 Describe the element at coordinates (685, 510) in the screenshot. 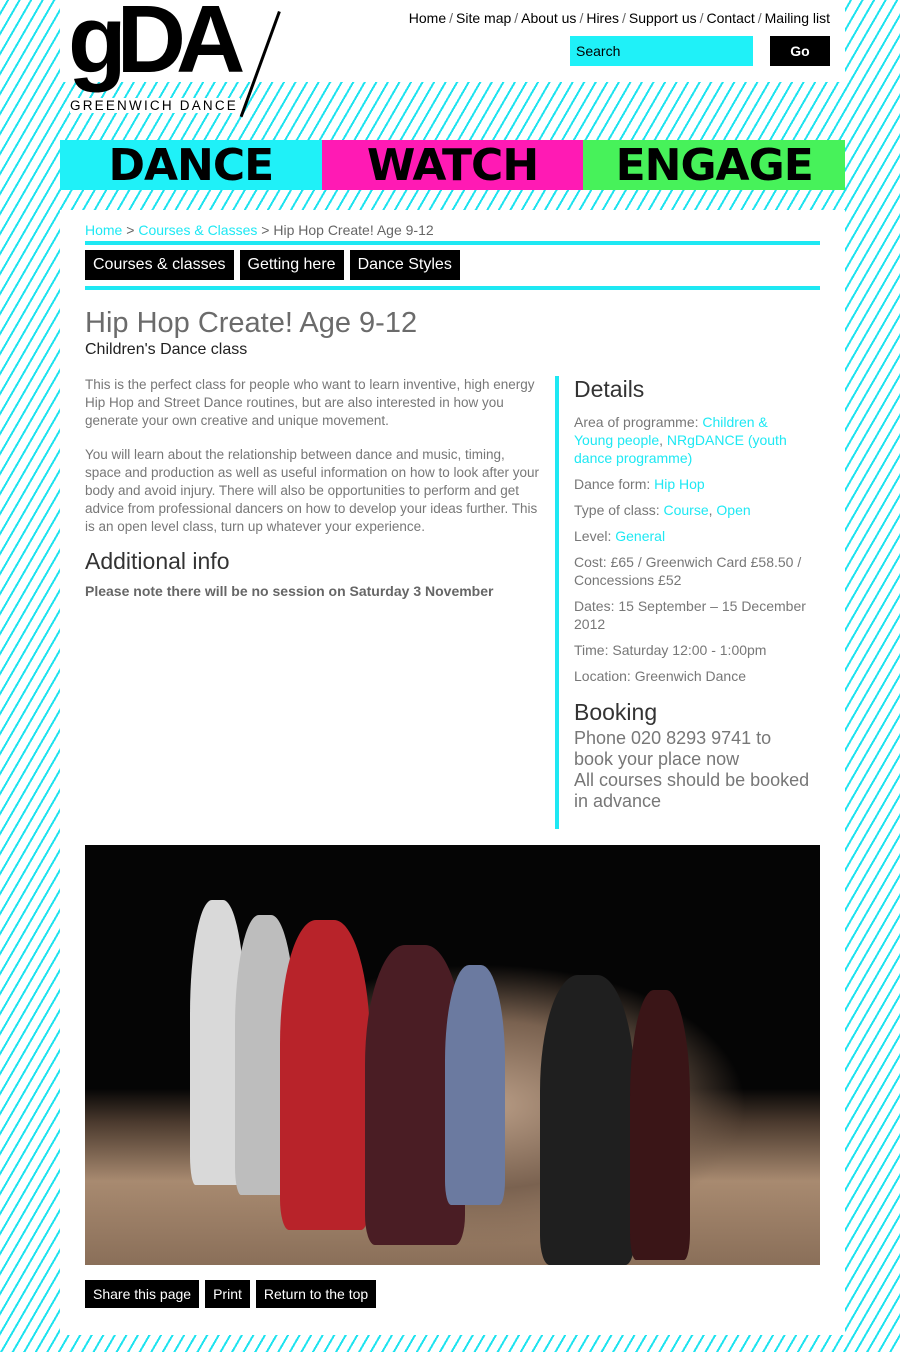

I see `type-link-course: Course` at that location.